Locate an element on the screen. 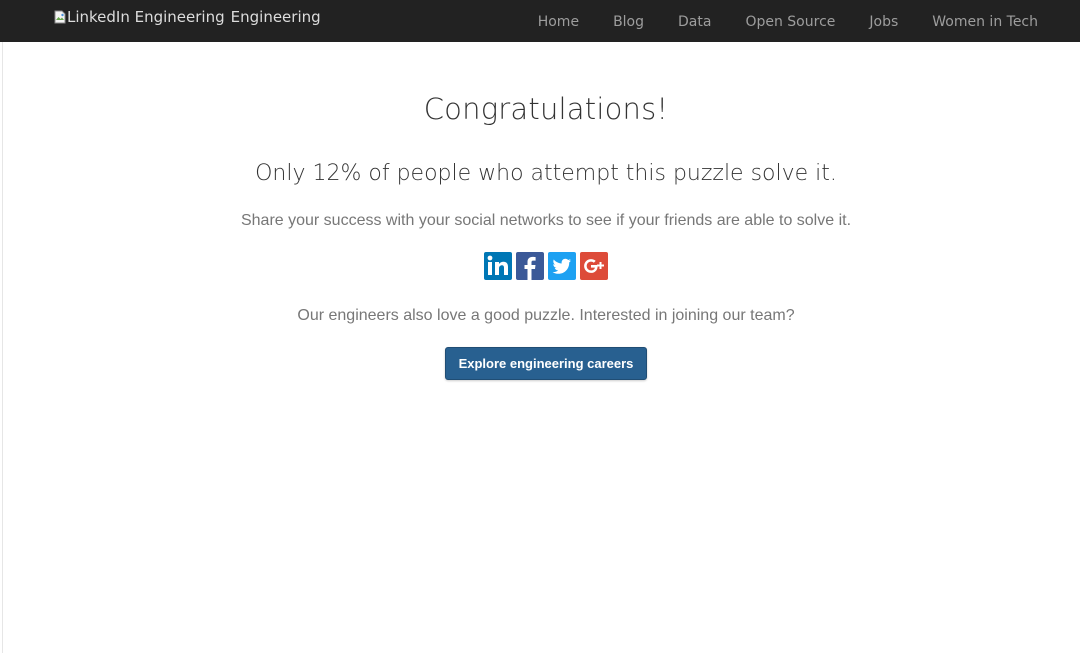 The height and width of the screenshot is (653, 1080). linkedin-share-button is located at coordinates (498, 266).